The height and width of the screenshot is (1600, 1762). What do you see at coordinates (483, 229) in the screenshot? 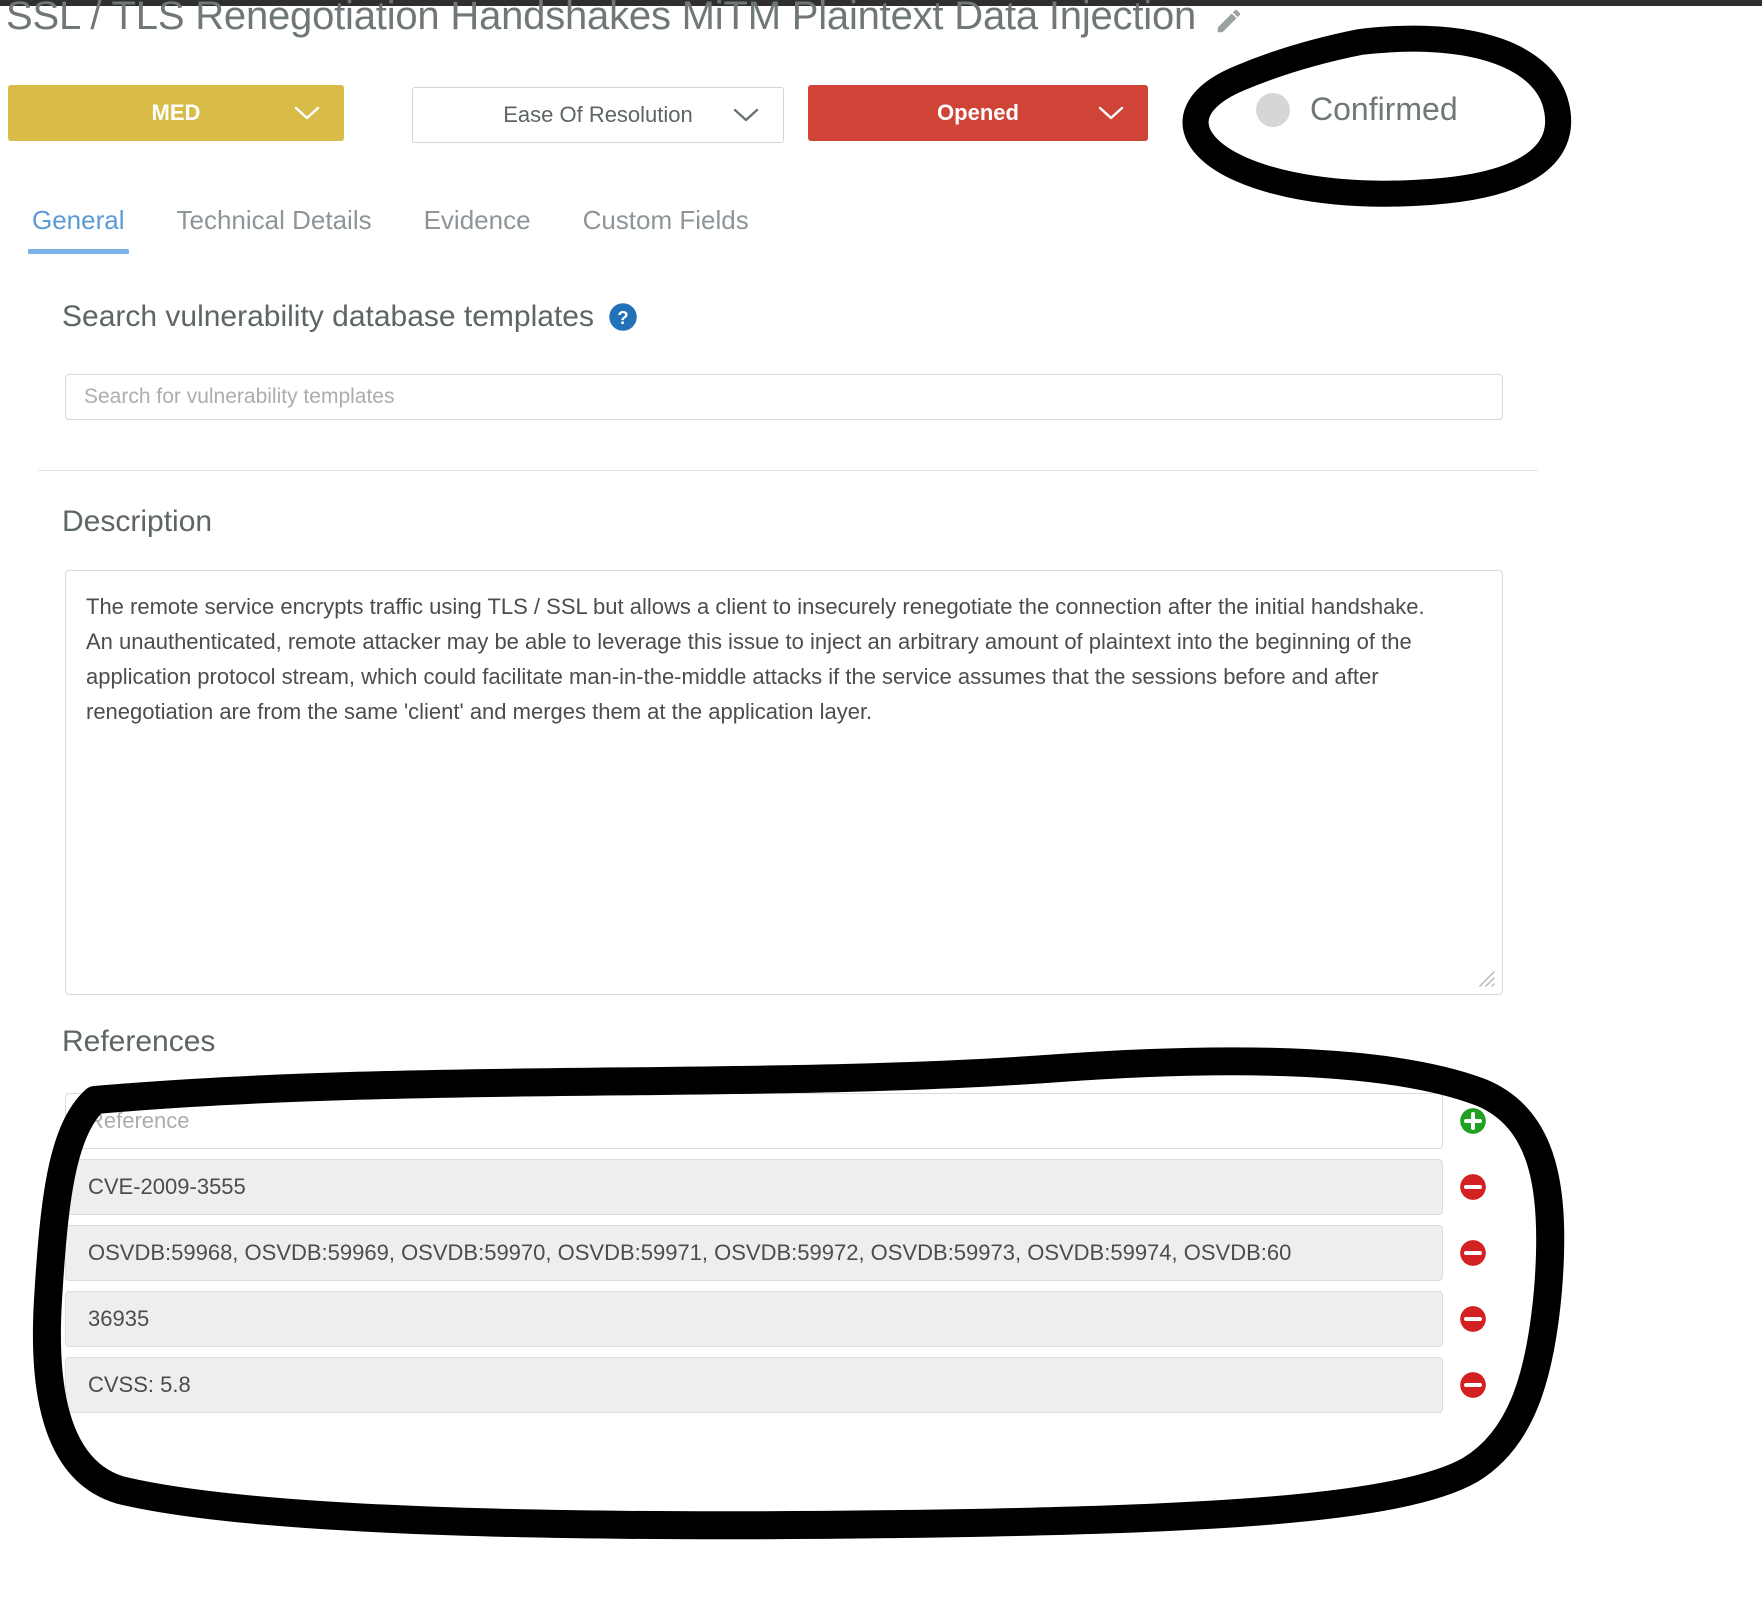
I see `tab-evidence: Evidence` at bounding box center [483, 229].